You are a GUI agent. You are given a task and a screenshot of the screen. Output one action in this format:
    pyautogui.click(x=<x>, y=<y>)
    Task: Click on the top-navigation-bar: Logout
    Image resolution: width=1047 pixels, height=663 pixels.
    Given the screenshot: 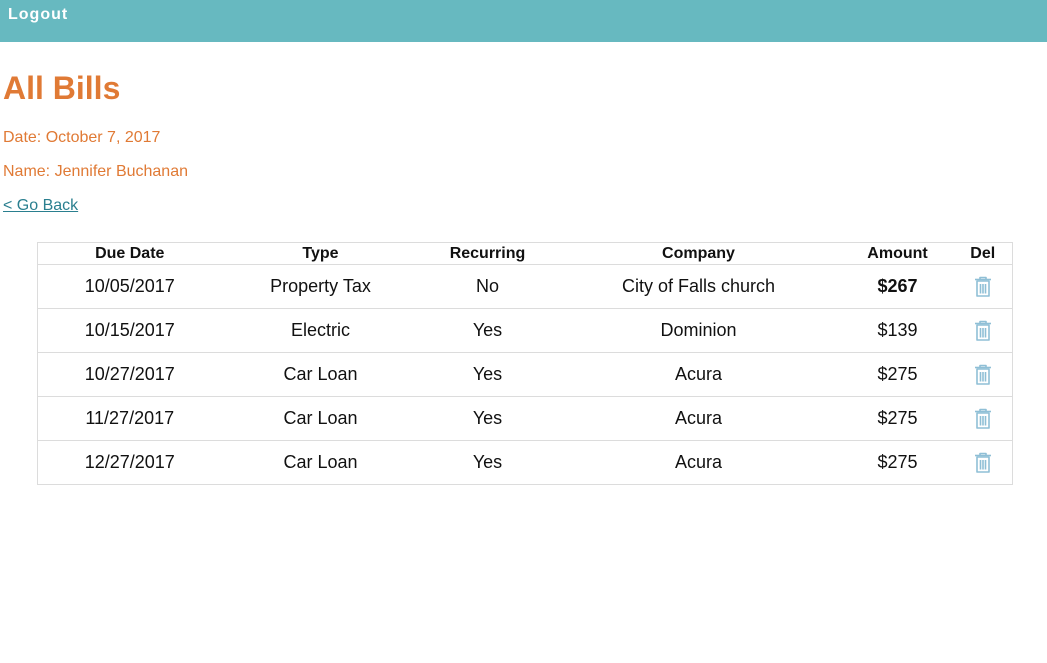 What is the action you would take?
    pyautogui.click(x=523, y=21)
    